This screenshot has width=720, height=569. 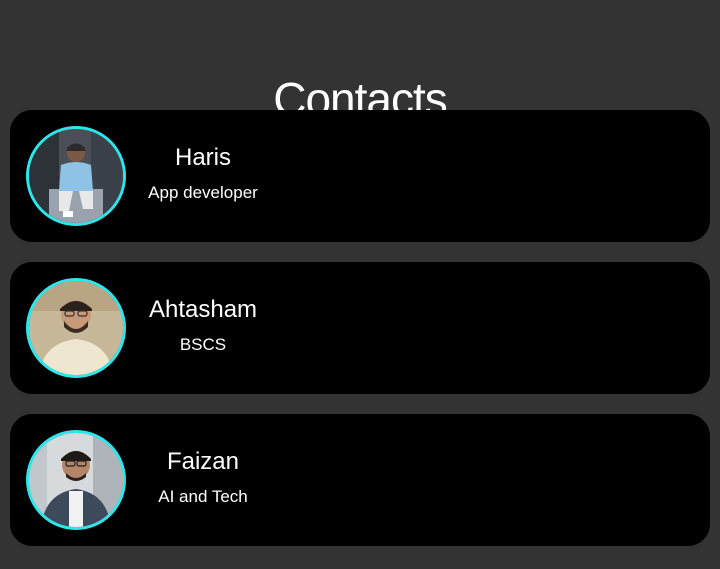 What do you see at coordinates (203, 477) in the screenshot?
I see `contact-info: Faizan AI and Tech` at bounding box center [203, 477].